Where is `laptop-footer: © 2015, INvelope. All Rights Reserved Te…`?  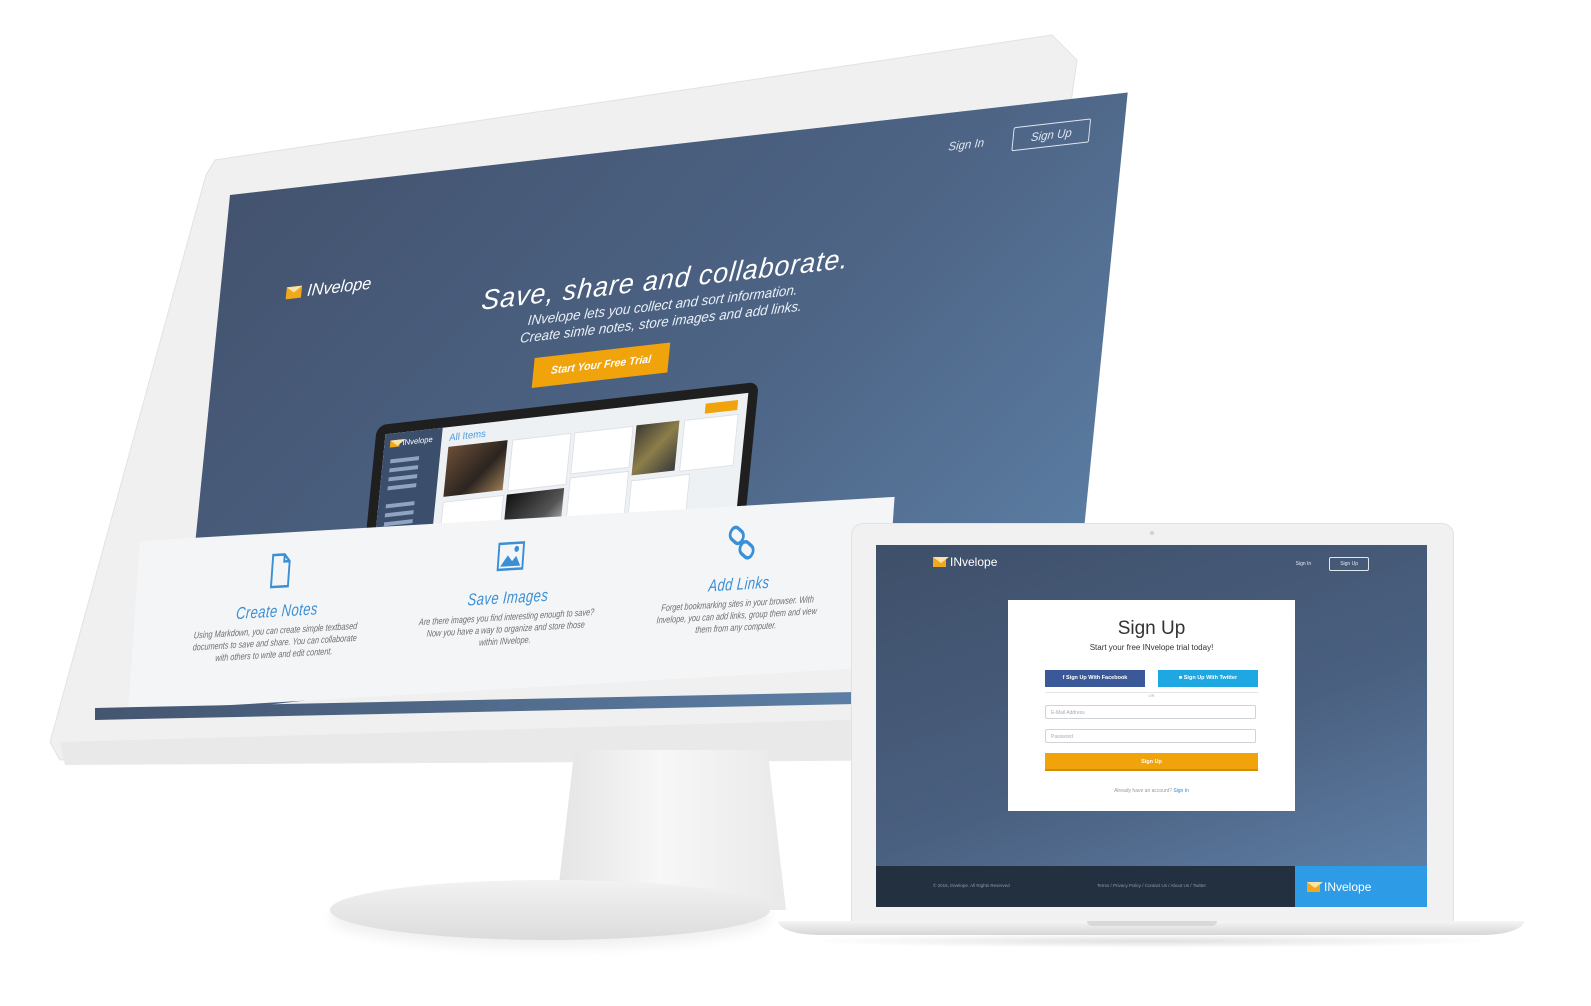
laptop-footer: © 2015, INvelope. All Rights Reserved Te… is located at coordinates (1151, 886).